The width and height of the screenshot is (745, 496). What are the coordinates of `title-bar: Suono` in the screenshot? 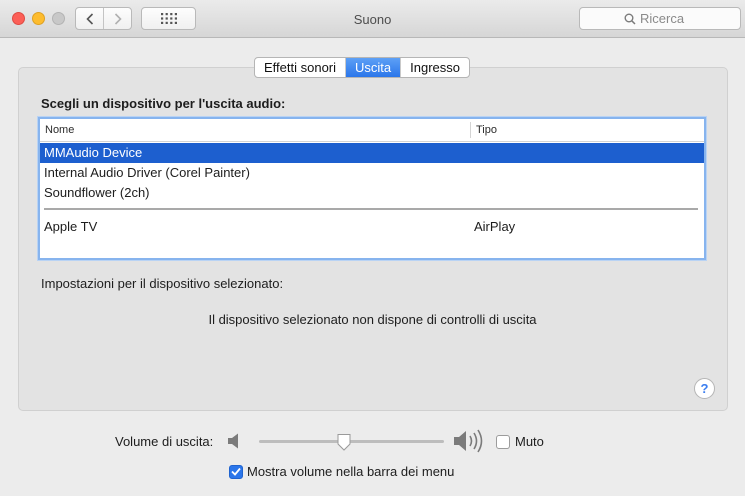 It's located at (372, 19).